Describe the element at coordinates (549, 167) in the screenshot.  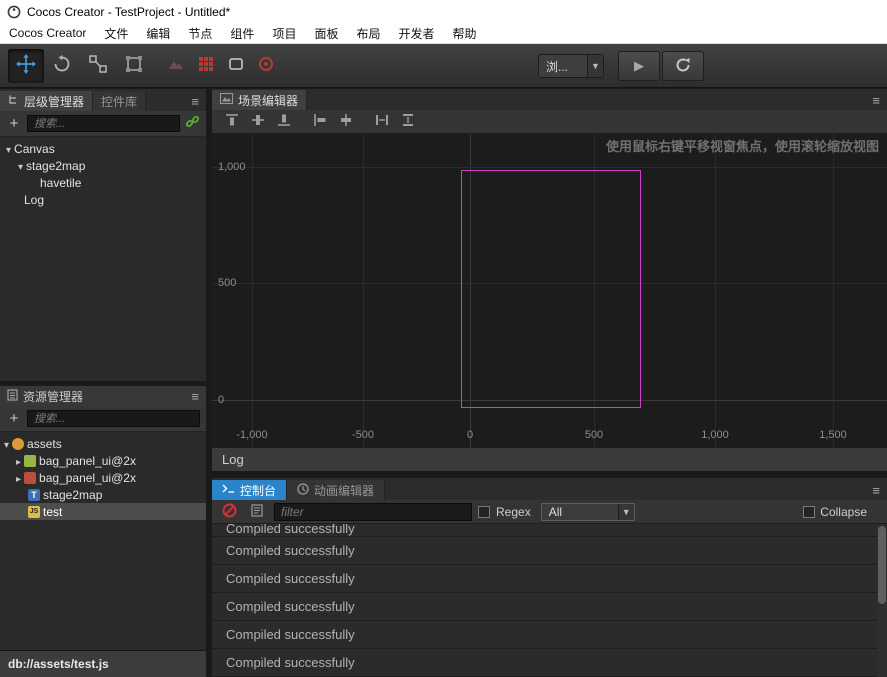
I see `gridline` at that location.